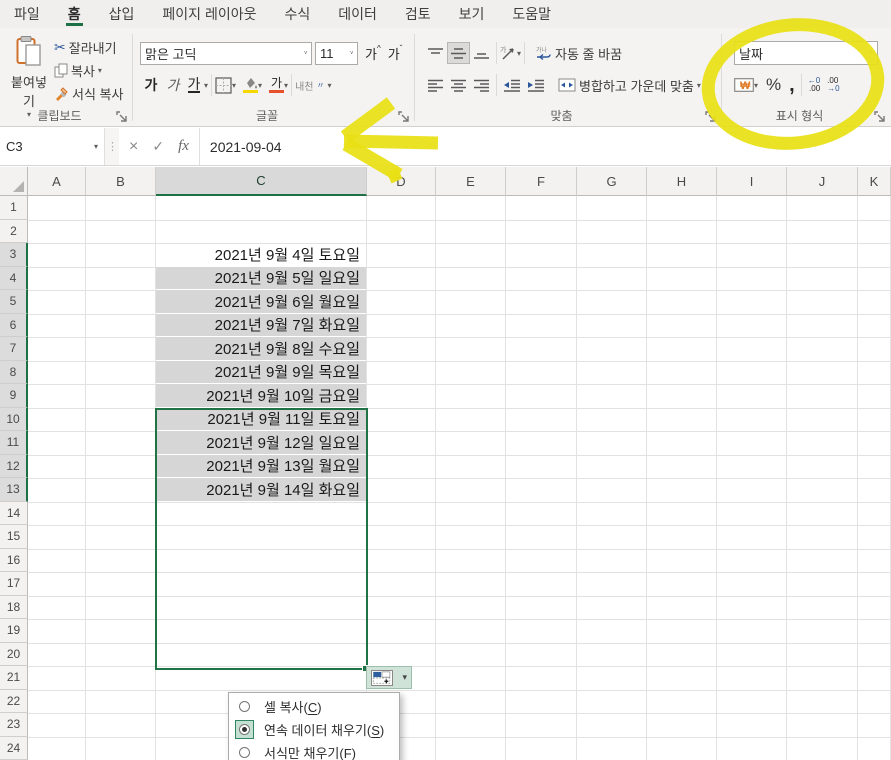  What do you see at coordinates (14, 372) in the screenshot?
I see `row-header-8: 8` at bounding box center [14, 372].